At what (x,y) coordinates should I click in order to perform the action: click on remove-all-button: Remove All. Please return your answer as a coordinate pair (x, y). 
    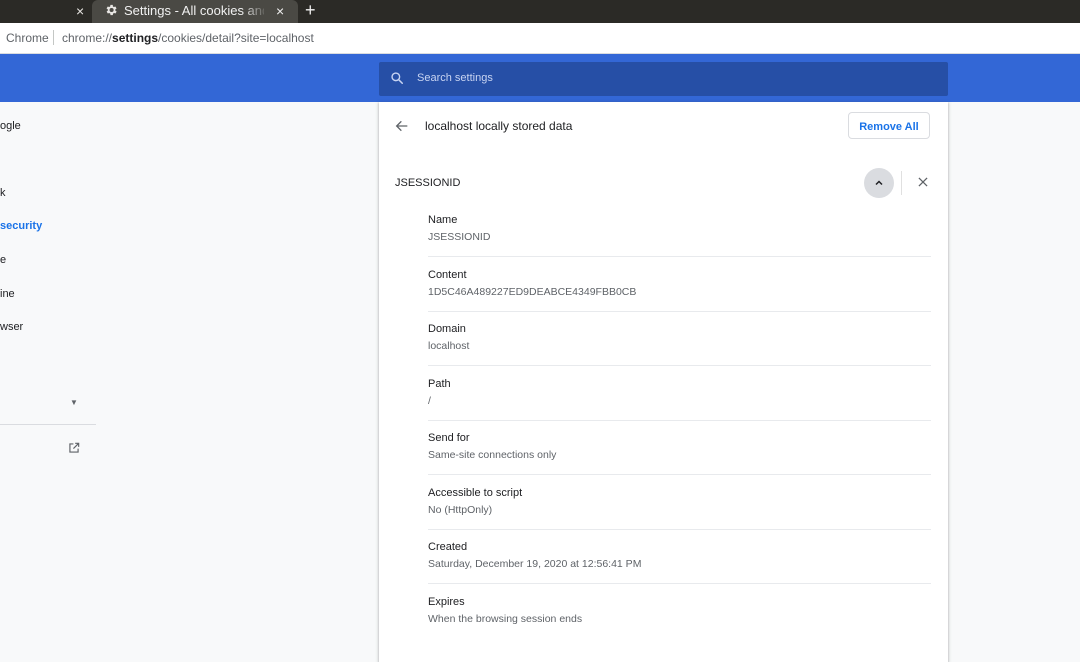
    Looking at the image, I should click on (889, 125).